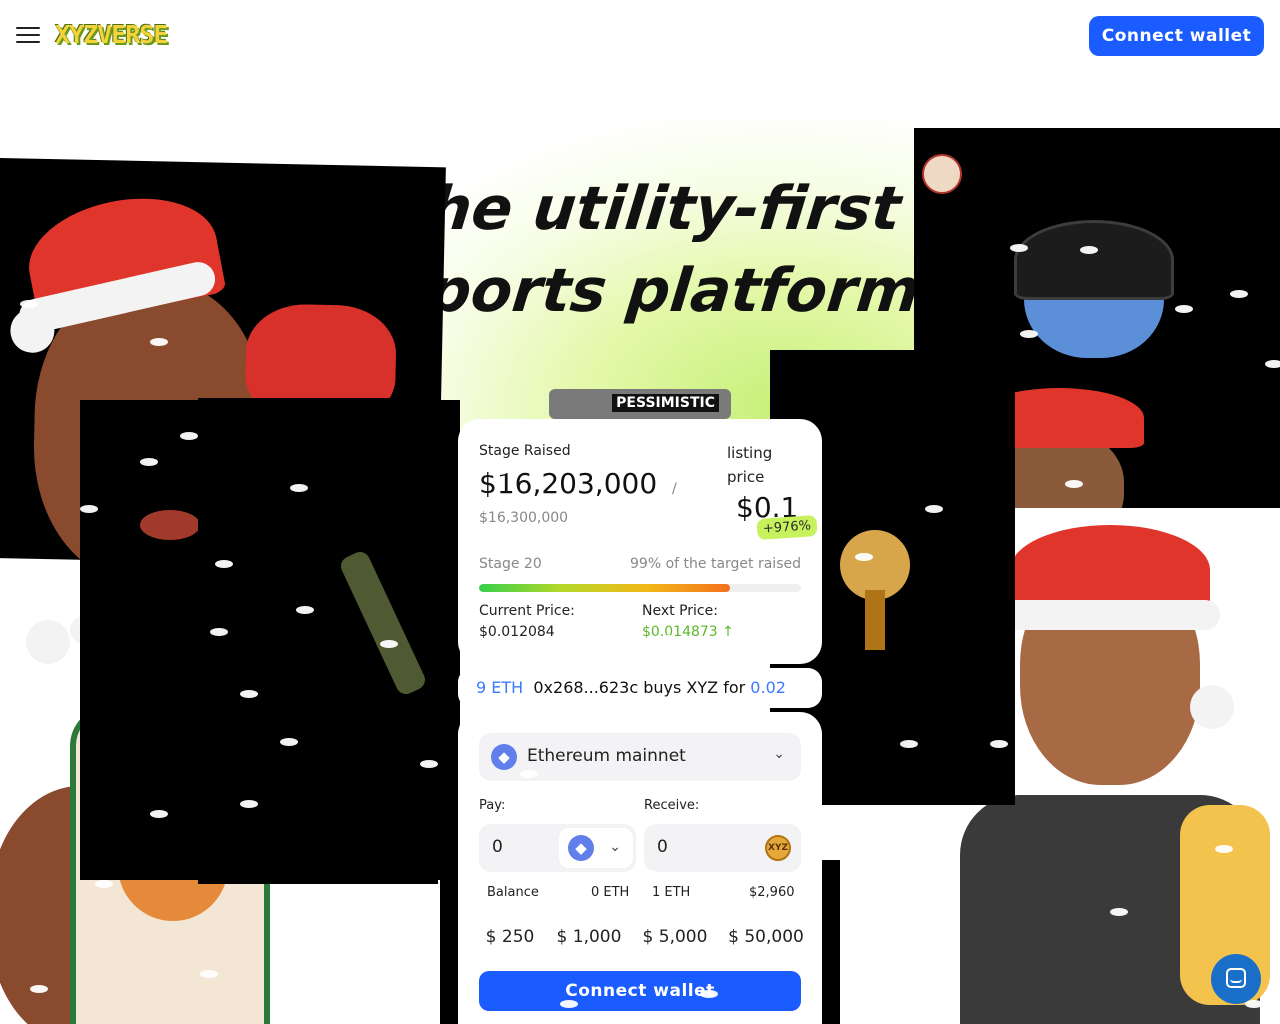  What do you see at coordinates (772, 892) in the screenshot?
I see `rate-usd: $2,960` at bounding box center [772, 892].